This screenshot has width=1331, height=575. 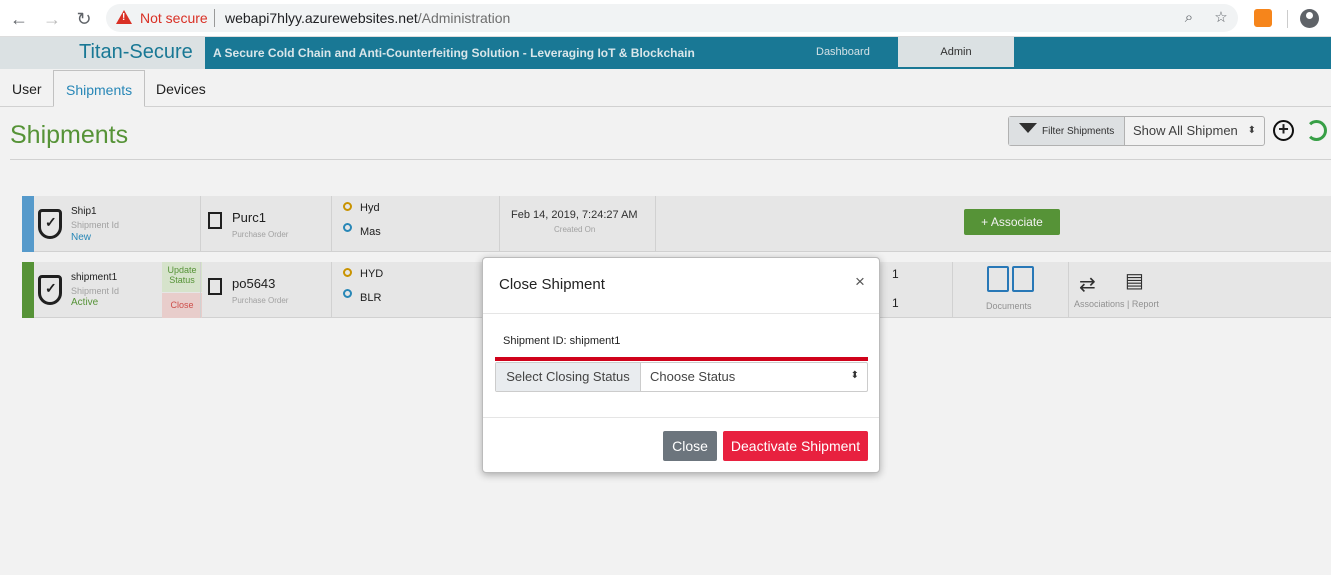 What do you see at coordinates (124, 17) in the screenshot?
I see `warning-icon` at bounding box center [124, 17].